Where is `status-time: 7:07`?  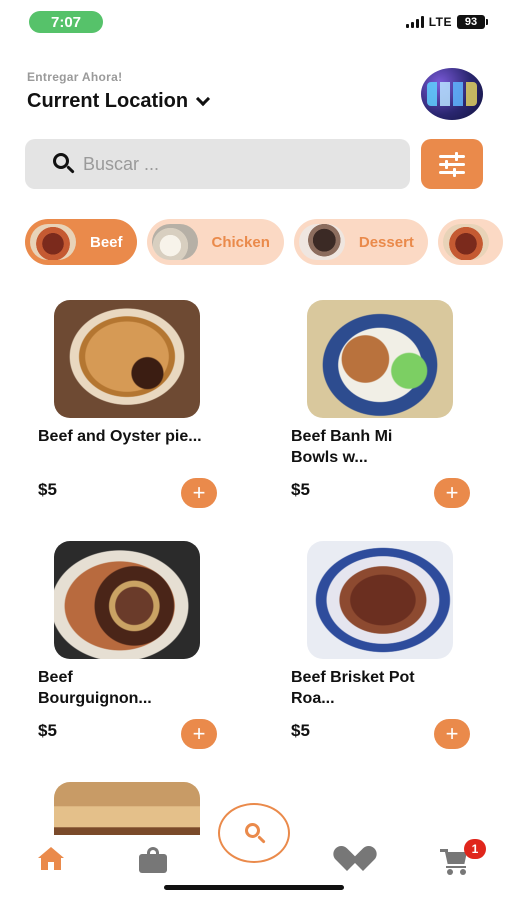 status-time: 7:07 is located at coordinates (66, 22).